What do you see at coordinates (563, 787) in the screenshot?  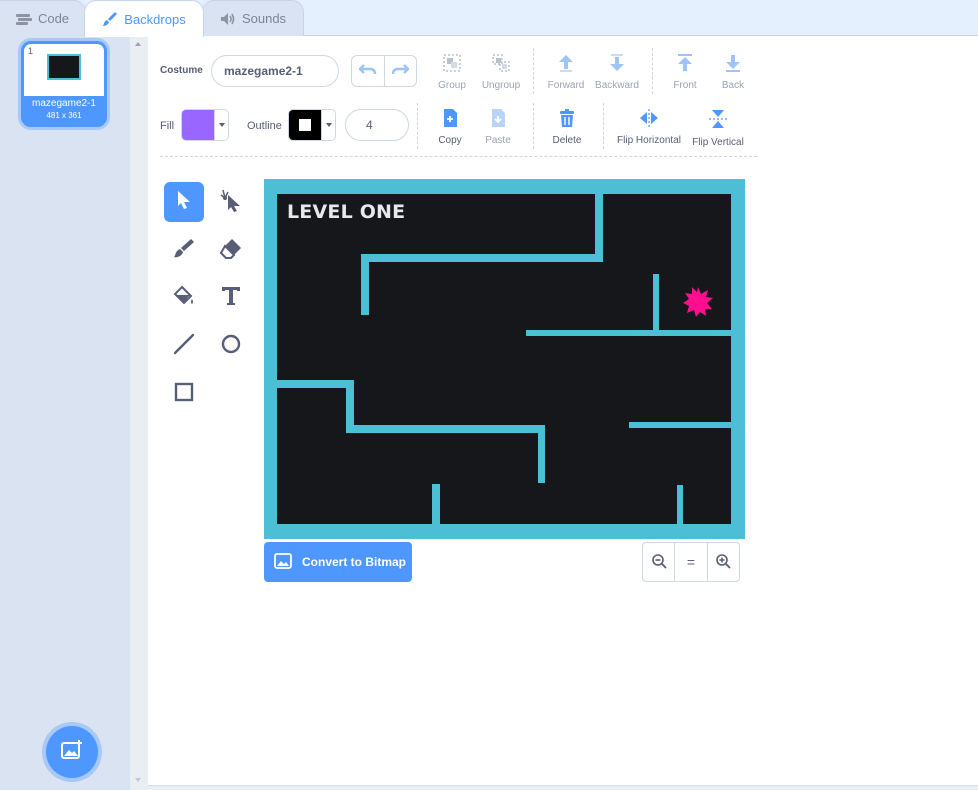 I see `bottom-border` at bounding box center [563, 787].